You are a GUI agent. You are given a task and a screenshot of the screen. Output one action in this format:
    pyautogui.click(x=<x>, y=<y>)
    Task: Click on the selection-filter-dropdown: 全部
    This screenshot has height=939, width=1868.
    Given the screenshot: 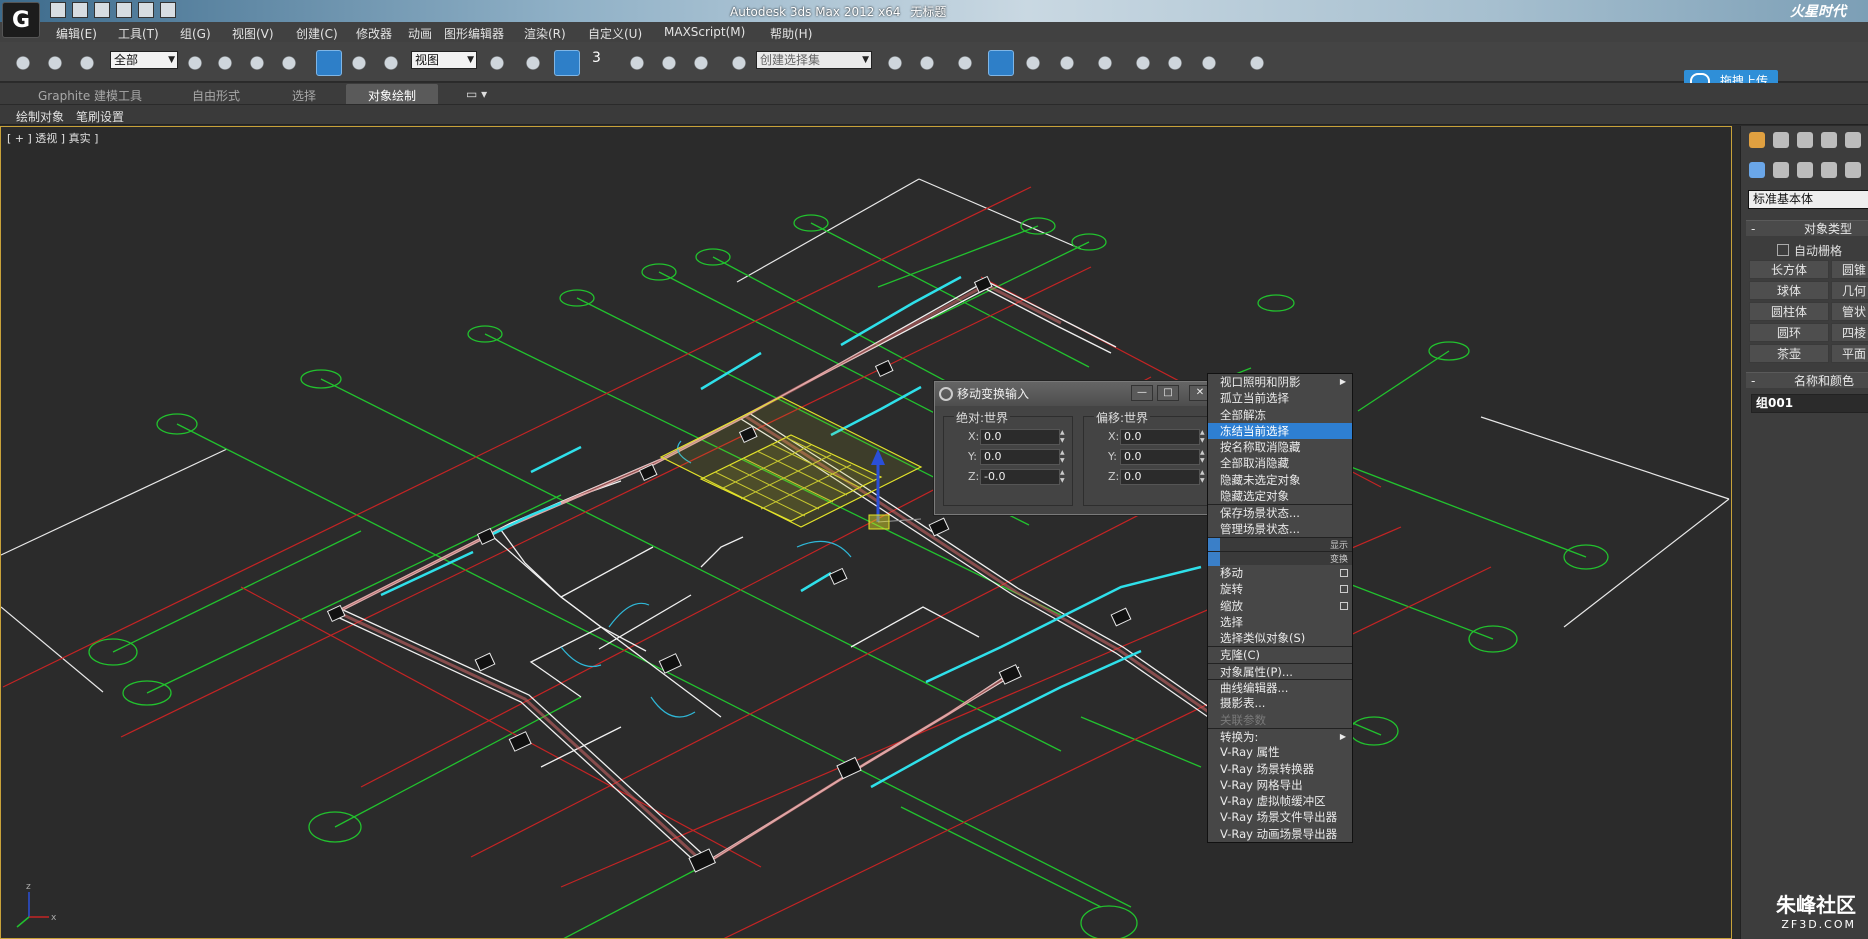 What is the action you would take?
    pyautogui.click(x=144, y=60)
    